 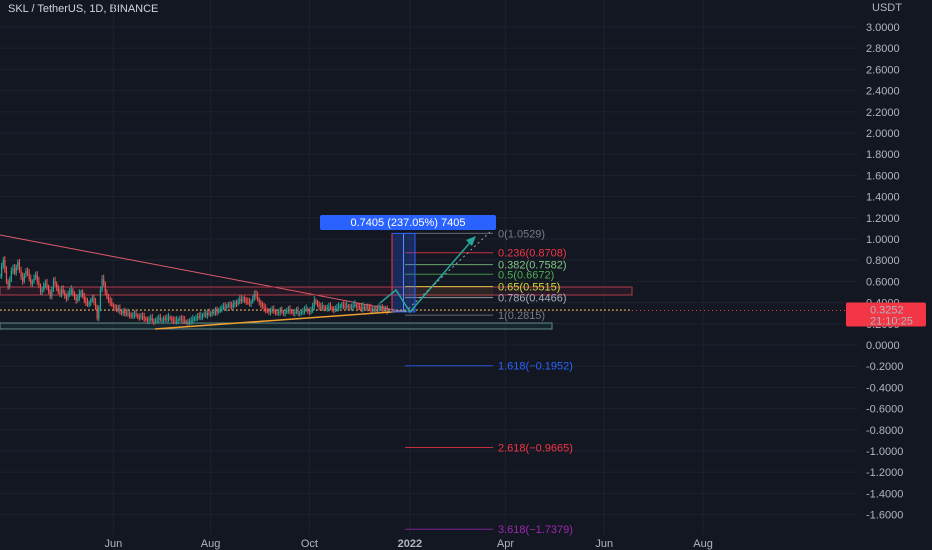 What do you see at coordinates (883, 261) in the screenshot?
I see `y-tick-label: 0.8000` at bounding box center [883, 261].